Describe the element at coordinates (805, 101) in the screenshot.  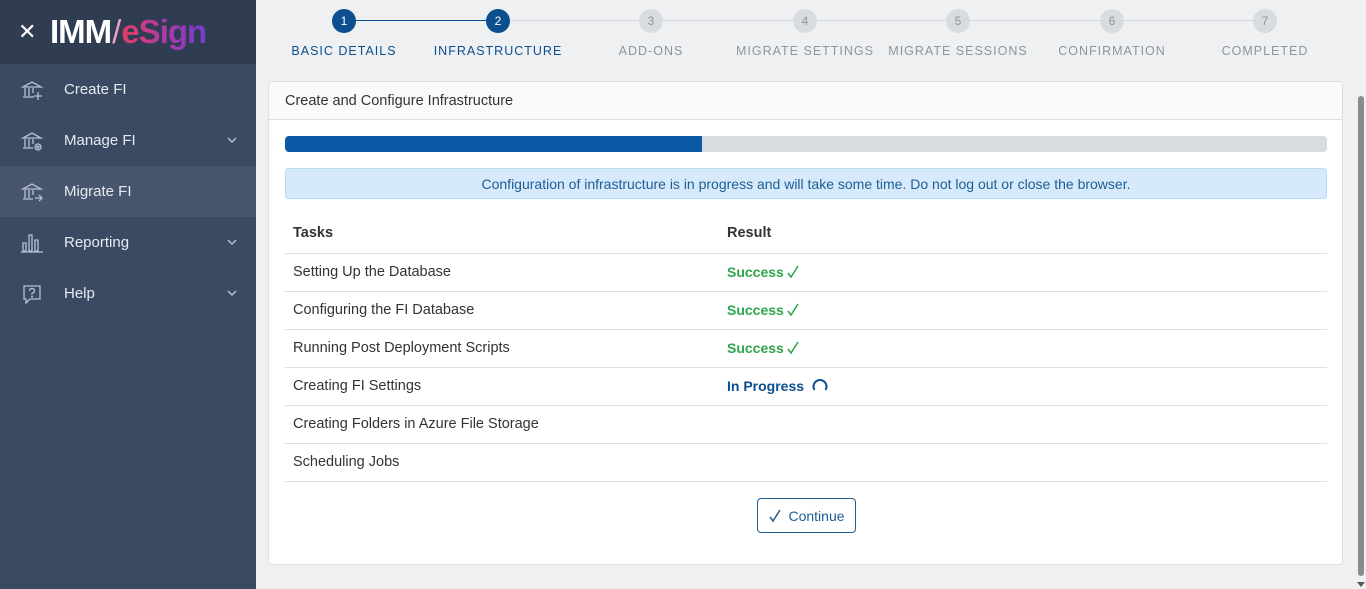
I see `card-title: Create and Configure Infrastructure` at that location.